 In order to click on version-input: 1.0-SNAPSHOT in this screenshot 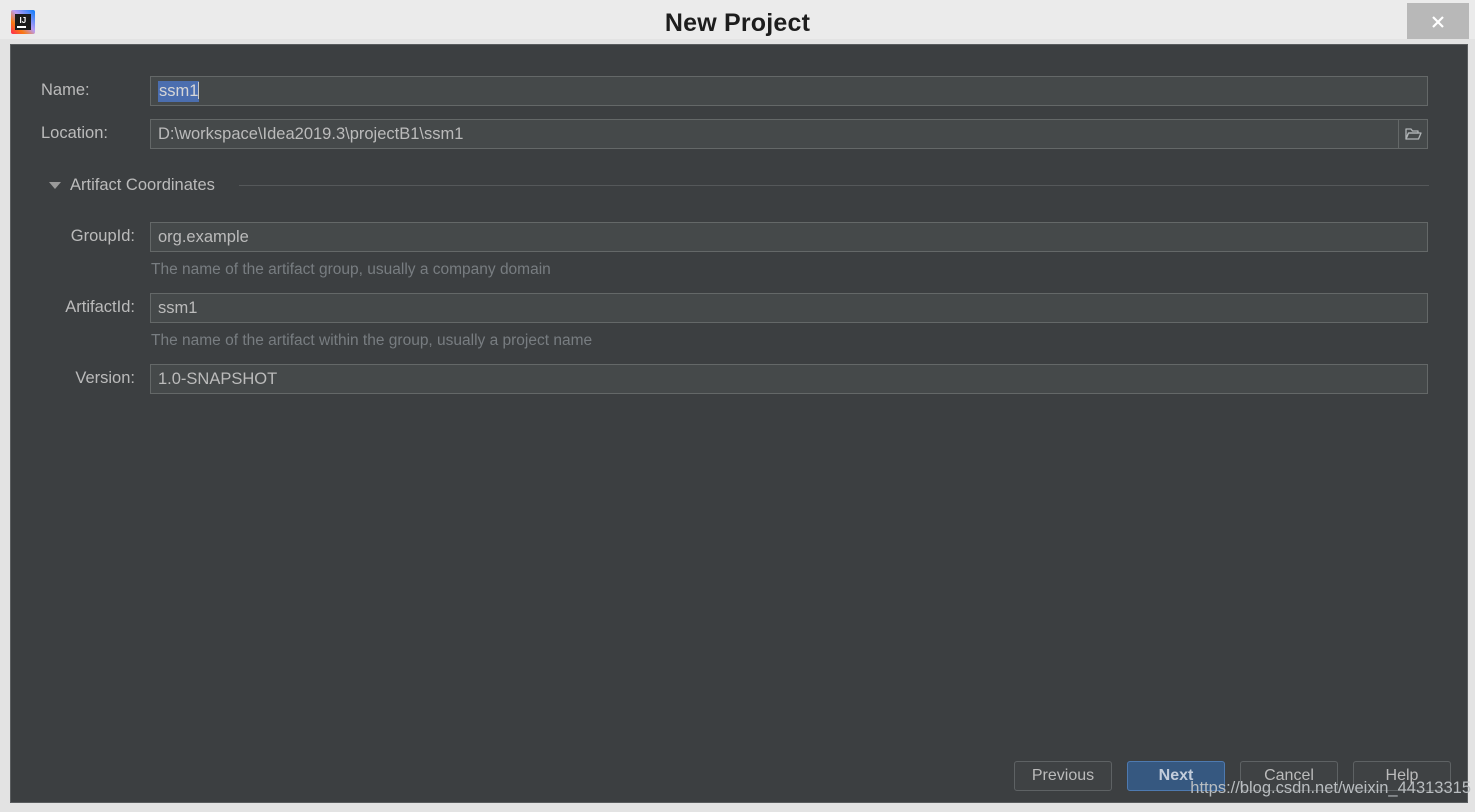, I will do `click(789, 379)`.